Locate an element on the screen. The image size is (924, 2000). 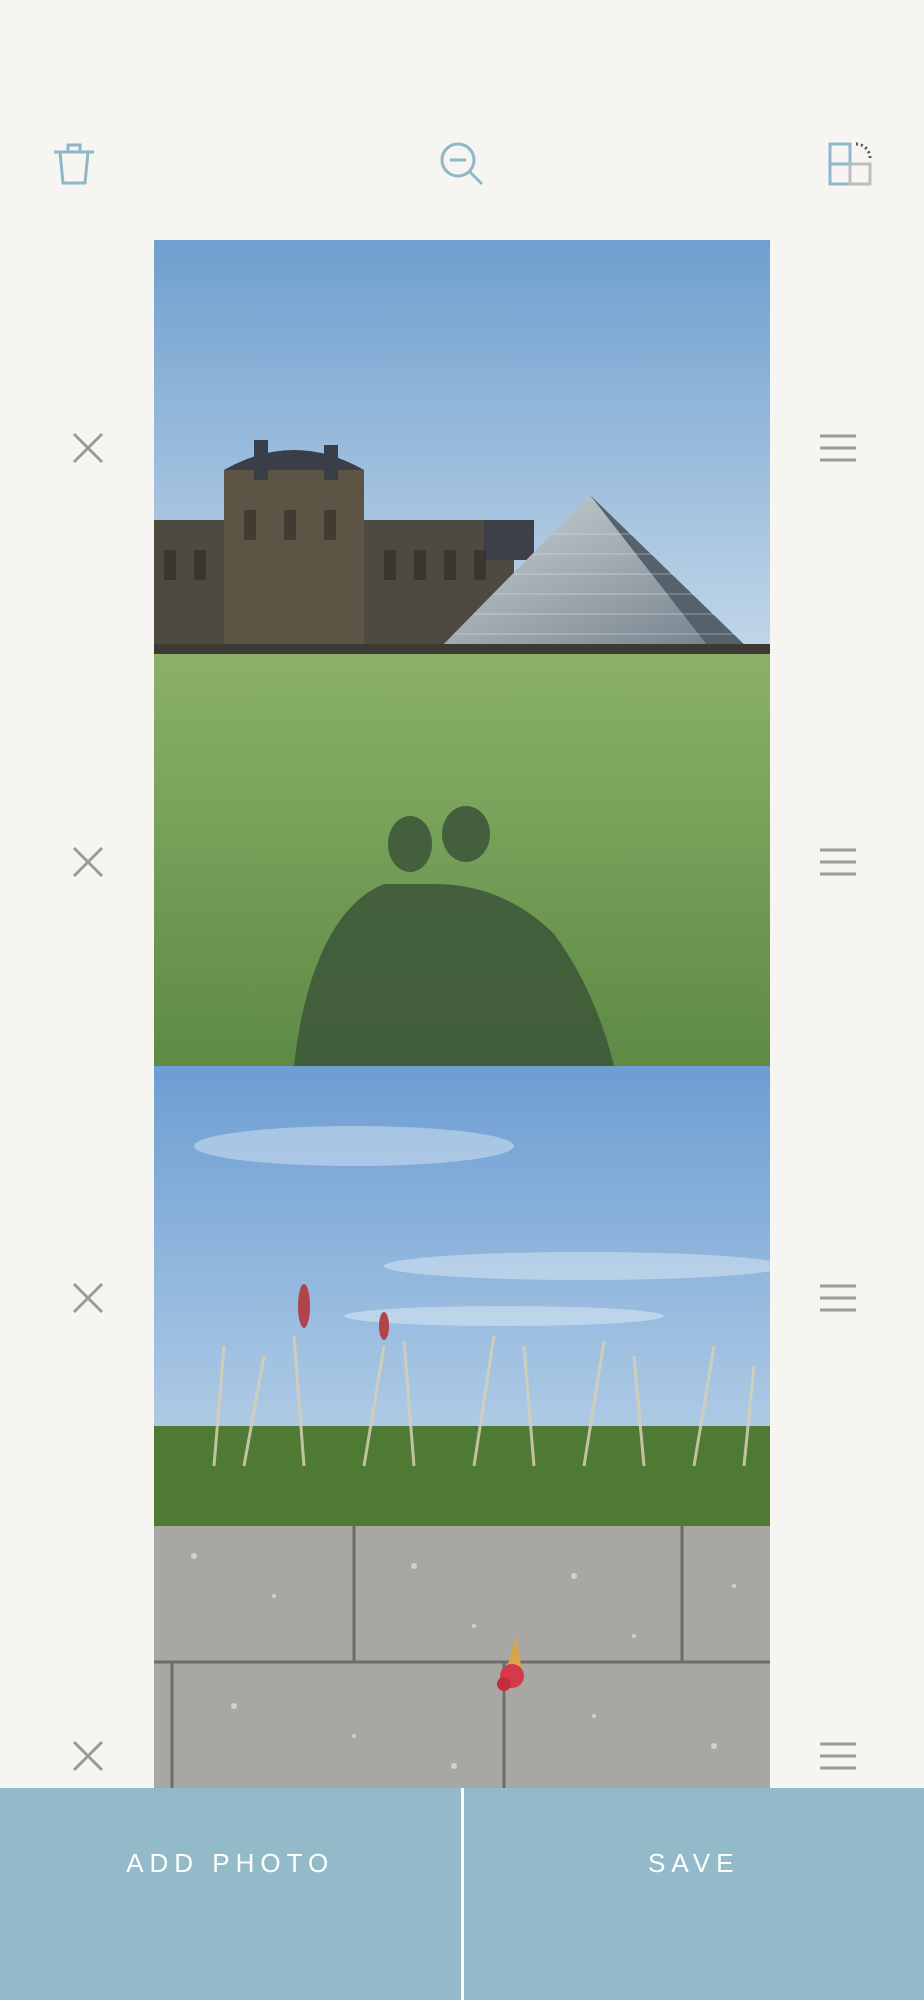
trash-icon is located at coordinates (74, 164).